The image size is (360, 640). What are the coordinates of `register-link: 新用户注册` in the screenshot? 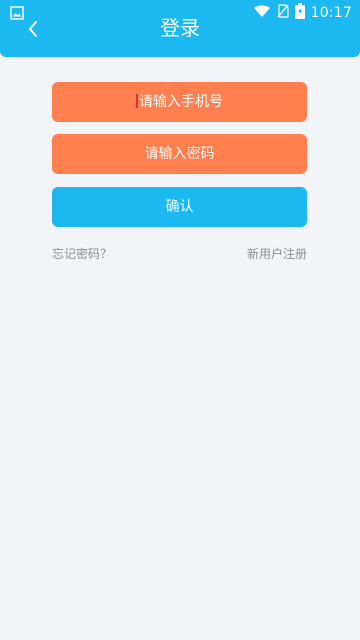 It's located at (277, 253).